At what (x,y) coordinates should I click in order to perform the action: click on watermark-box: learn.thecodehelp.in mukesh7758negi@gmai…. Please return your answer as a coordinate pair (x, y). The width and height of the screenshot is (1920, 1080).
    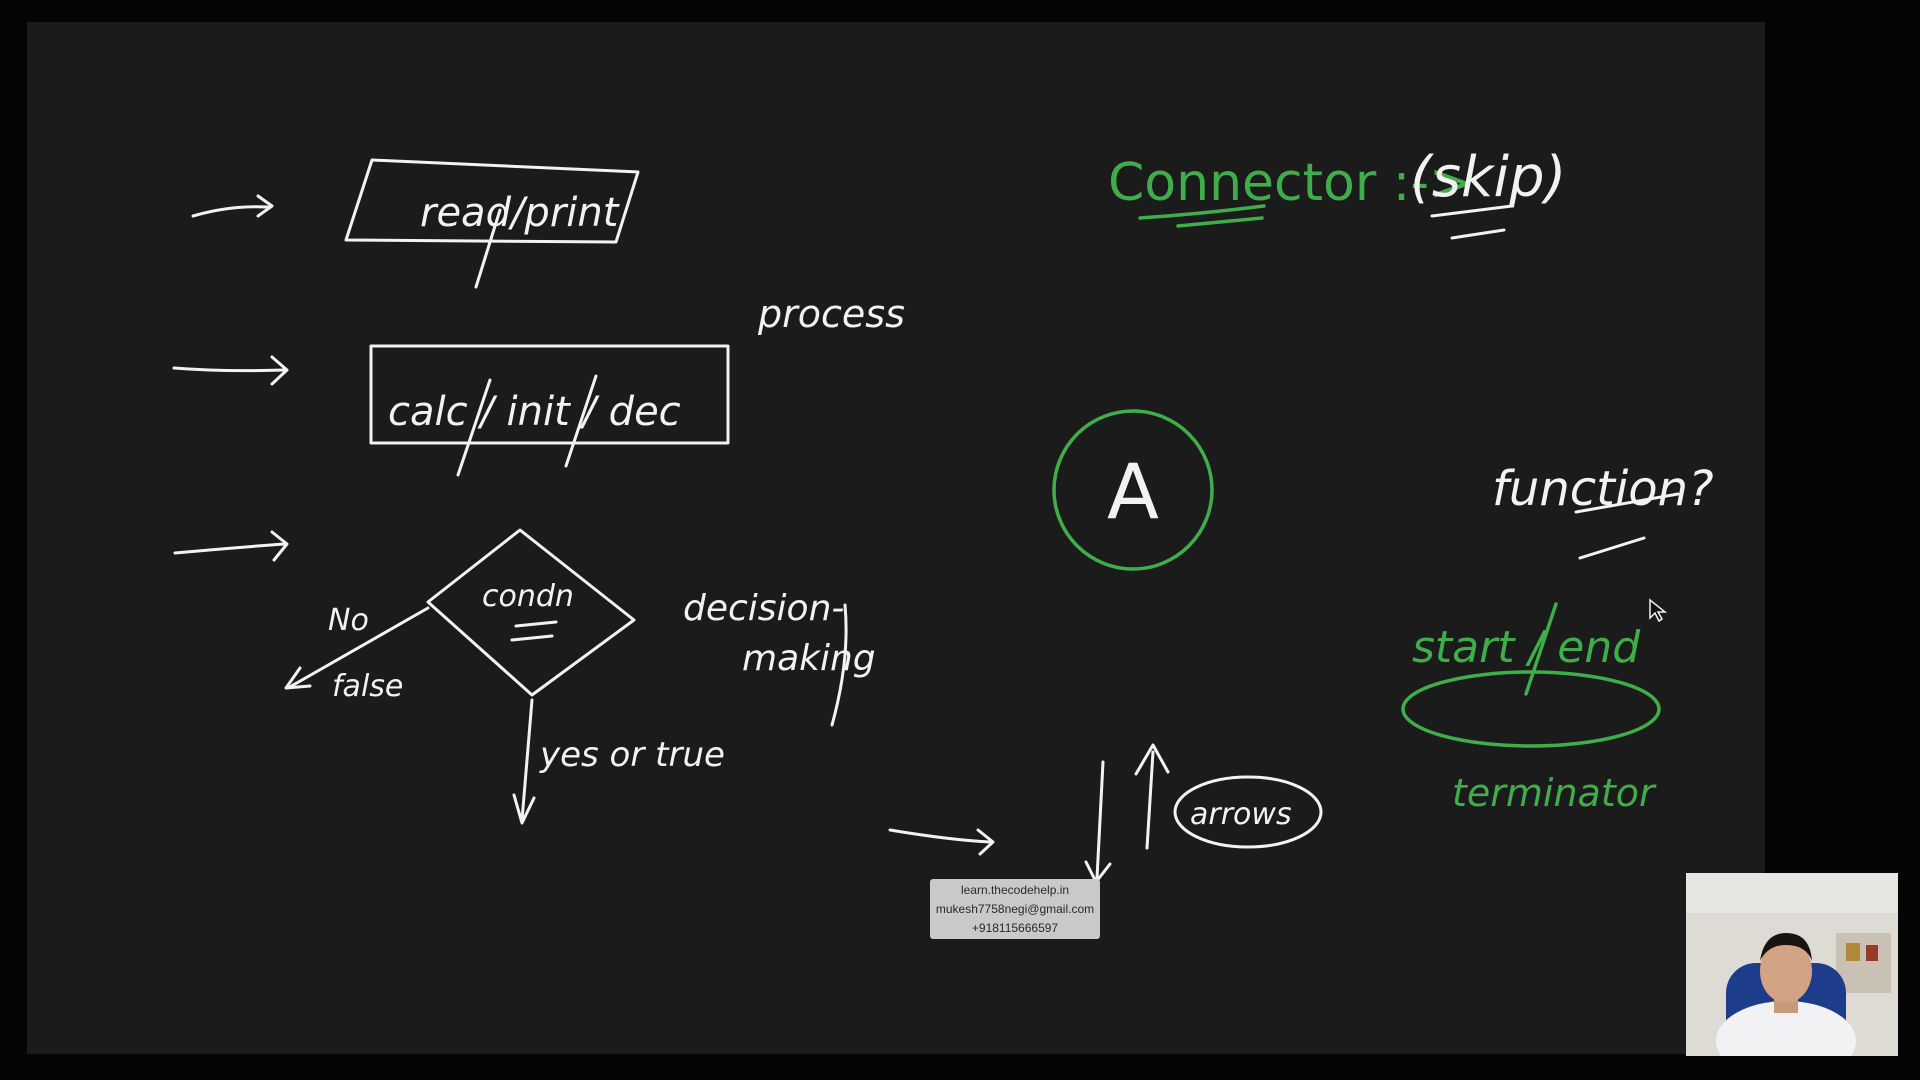
    Looking at the image, I should click on (1015, 909).